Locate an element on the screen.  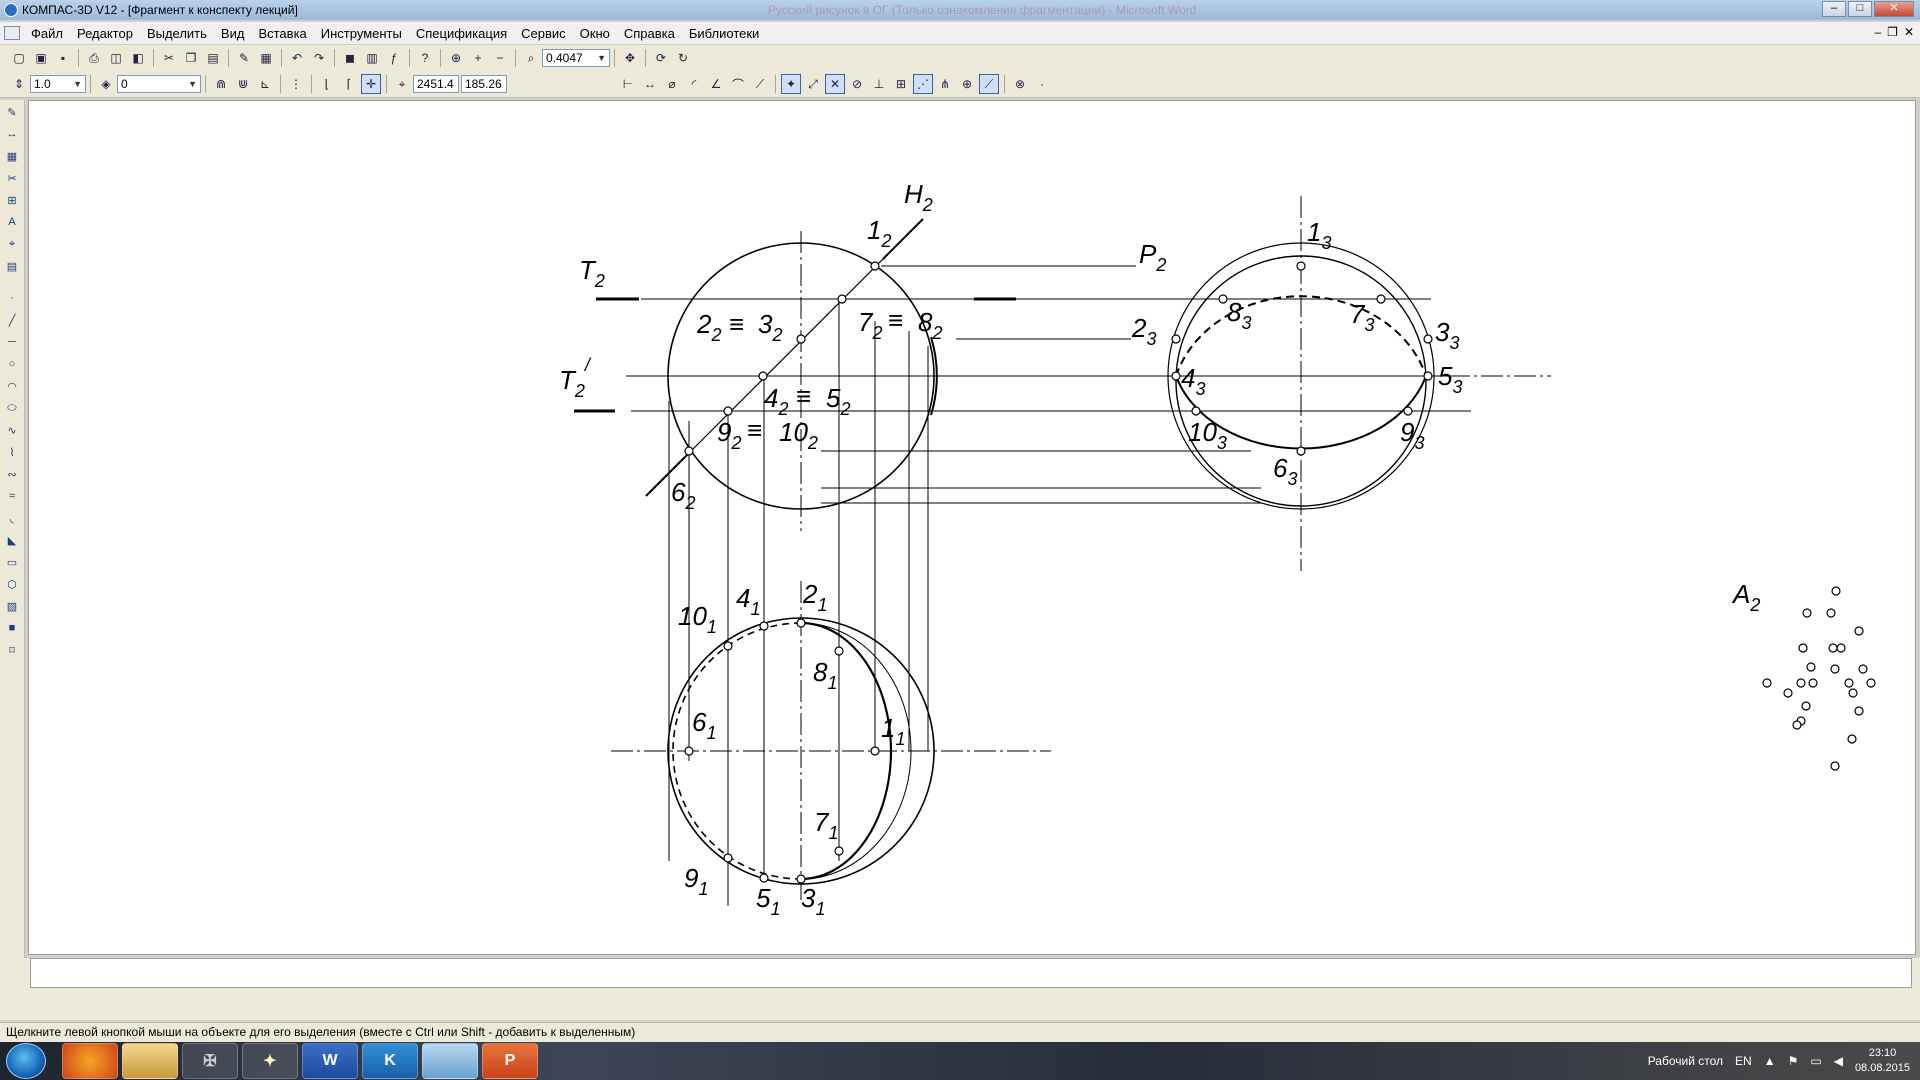
close-button: ✕ is located at coordinates (1894, 9).